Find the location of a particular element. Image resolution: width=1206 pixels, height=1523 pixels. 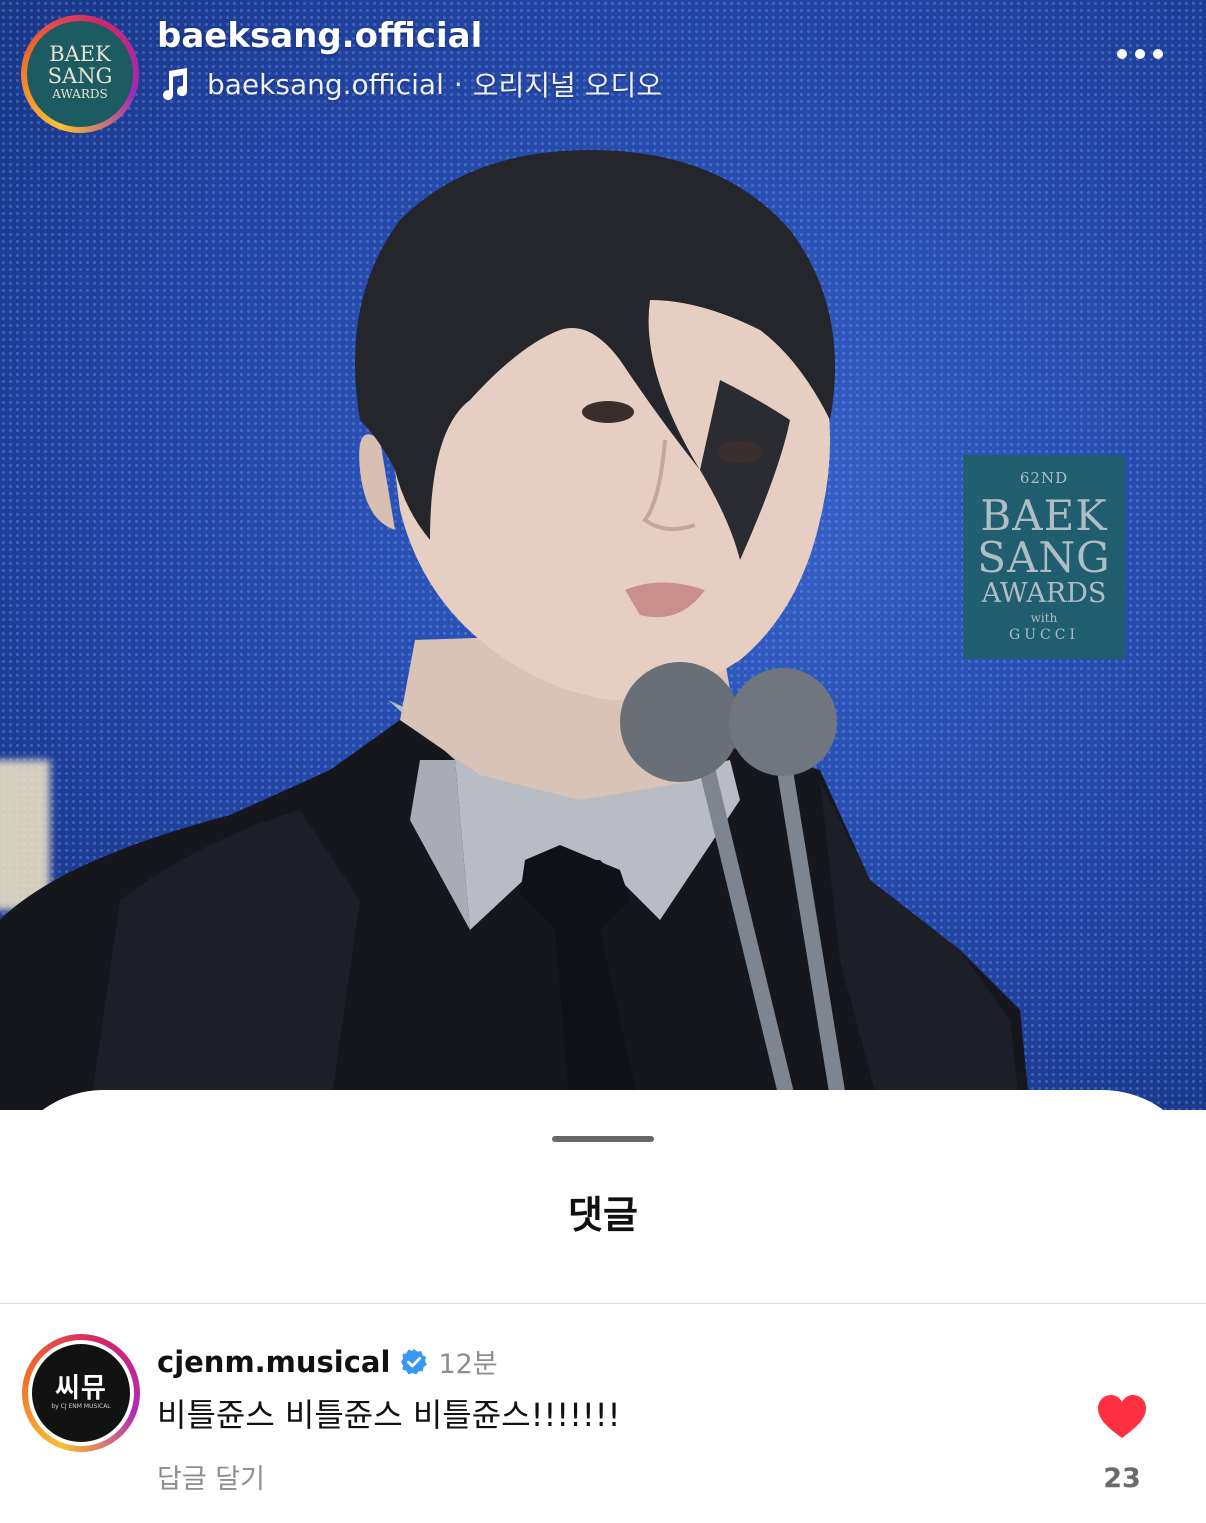

comment-meta: cjenm.musical 12분 is located at coordinates (327, 1361).